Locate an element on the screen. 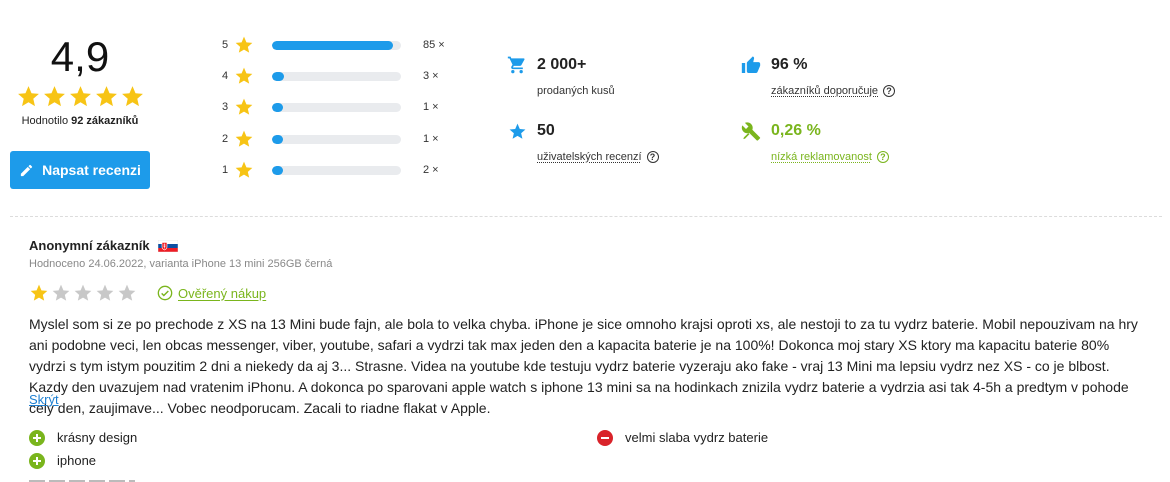  verified-purchase: Ověřený nákup is located at coordinates (211, 293).